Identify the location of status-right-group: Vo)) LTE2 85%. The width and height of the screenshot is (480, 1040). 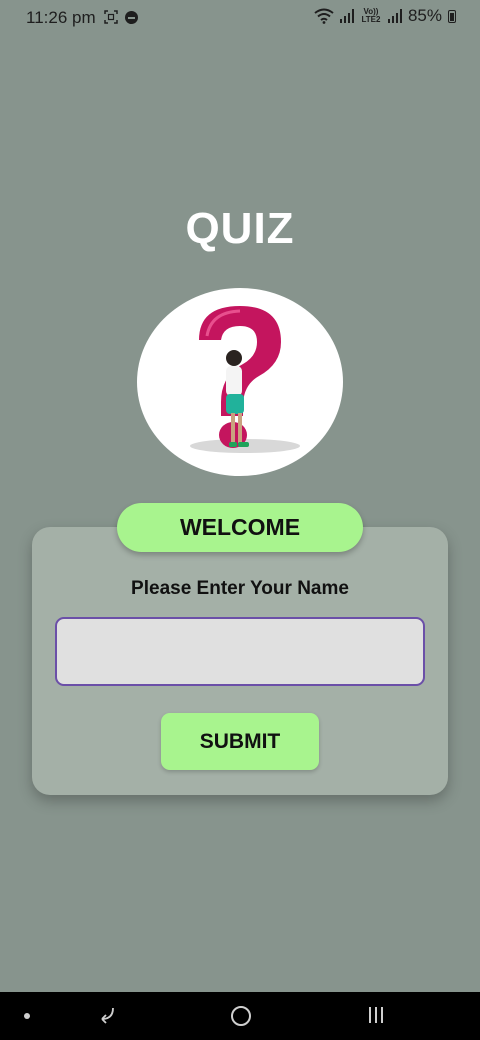
(385, 16).